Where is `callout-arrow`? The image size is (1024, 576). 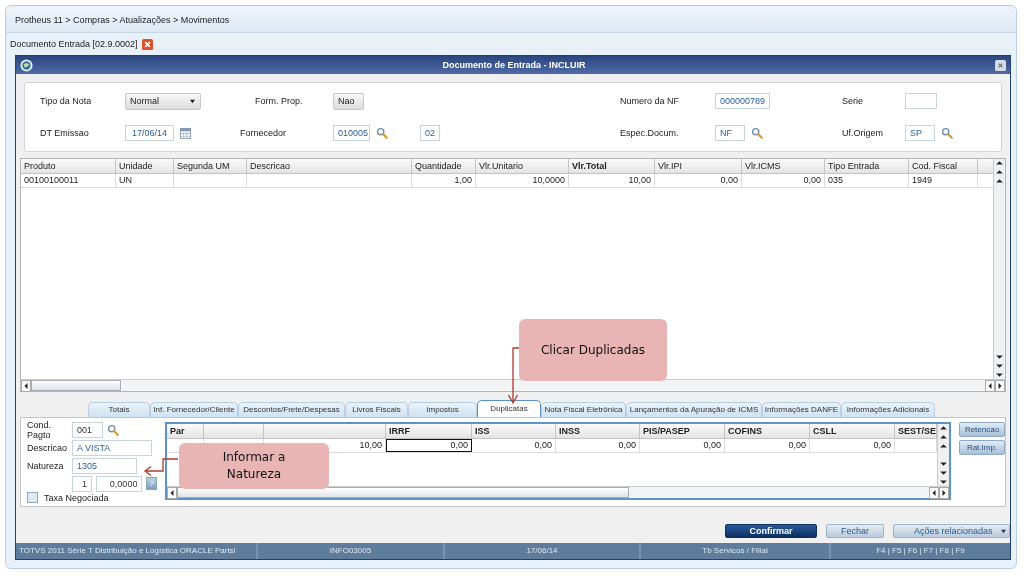 callout-arrow is located at coordinates (513, 376).